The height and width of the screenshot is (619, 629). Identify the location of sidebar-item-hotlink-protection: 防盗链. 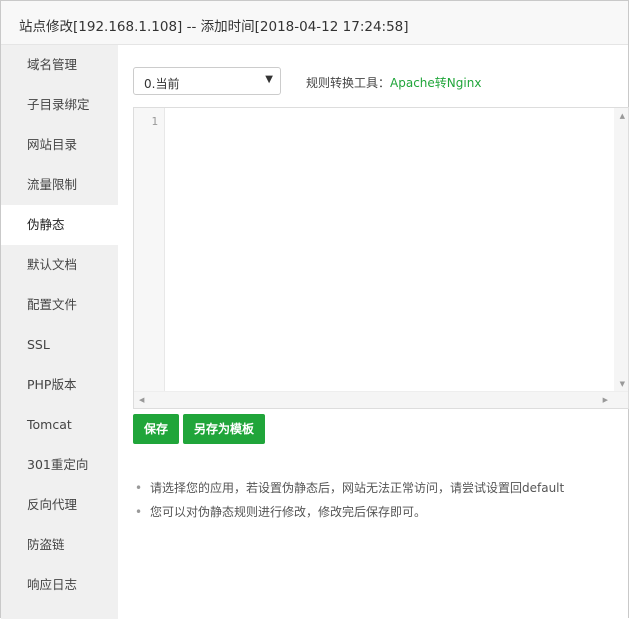
(59, 545).